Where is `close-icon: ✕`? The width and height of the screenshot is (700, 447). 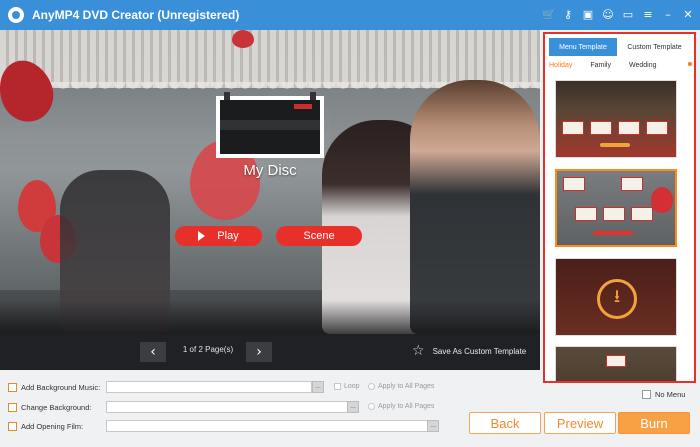 close-icon: ✕ is located at coordinates (688, 15).